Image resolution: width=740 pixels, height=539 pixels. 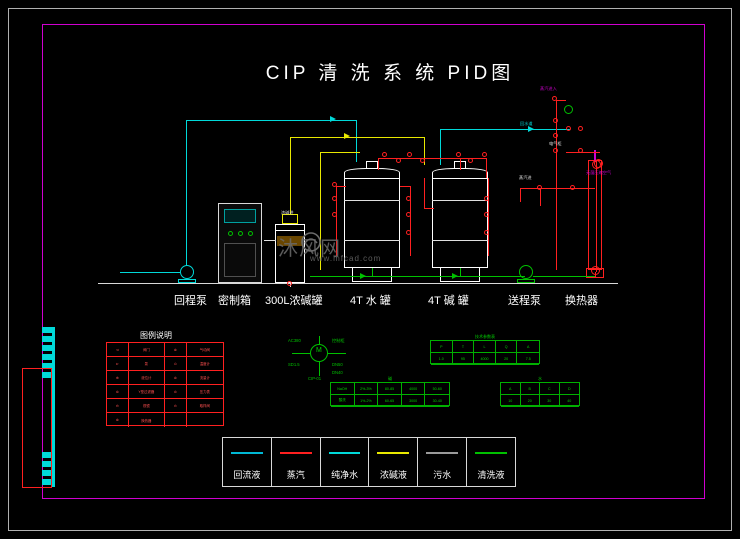 What do you see at coordinates (400, 301) in the screenshot?
I see `equipment-label-row: 回程泵 密制箱 300L浓碱罐 4T 水 罐 4T 碱 罐 送程泵 换热器` at bounding box center [400, 301].